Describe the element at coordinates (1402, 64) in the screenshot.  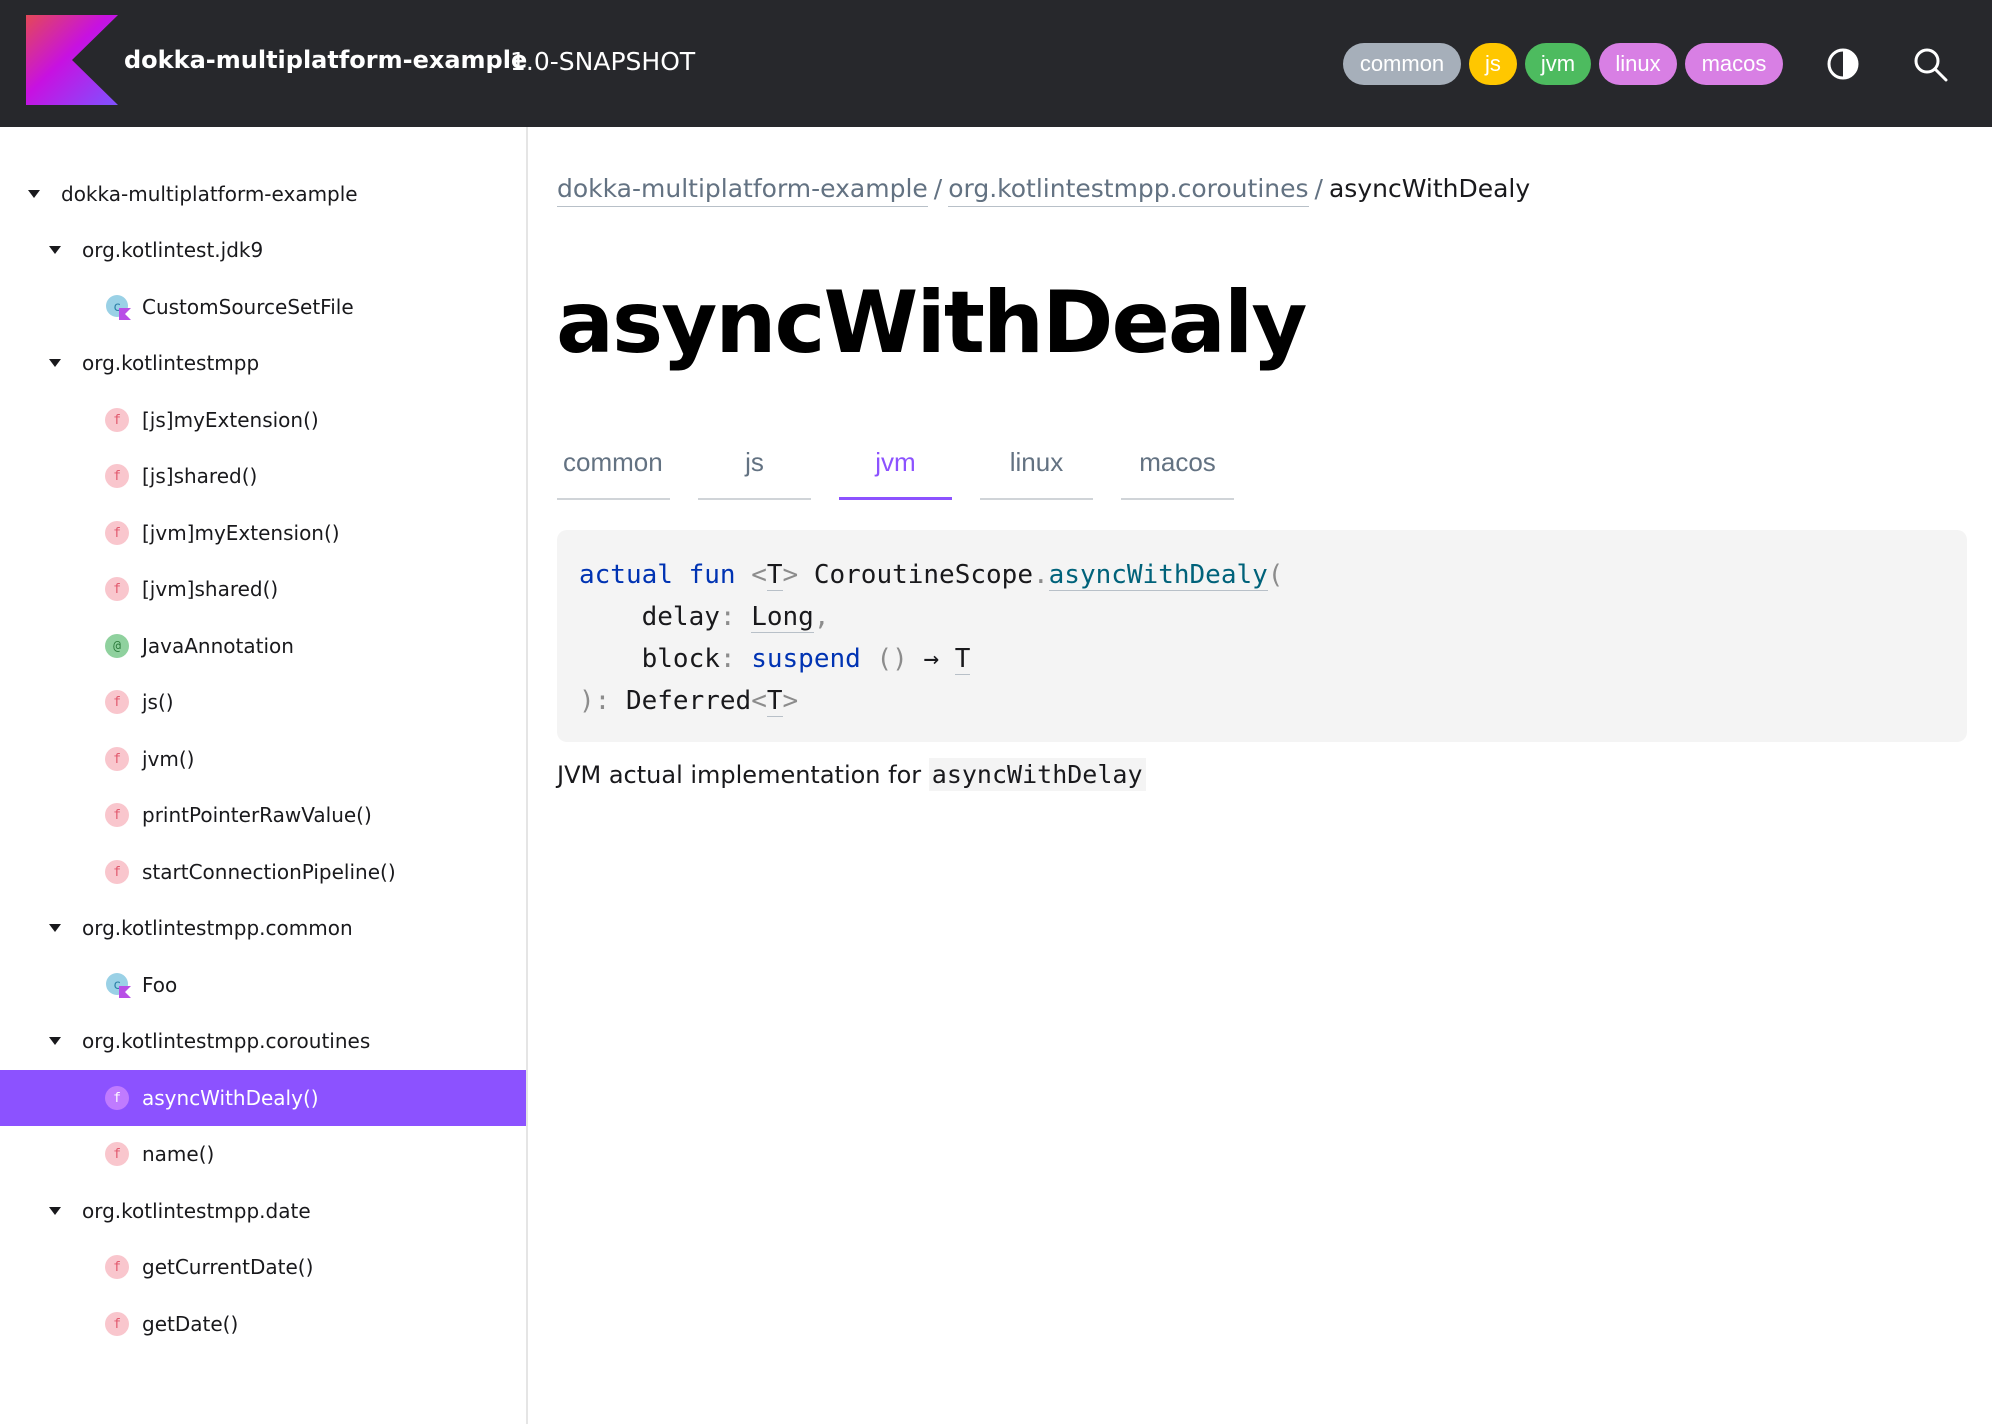
I see `filter-chip-common: common` at that location.